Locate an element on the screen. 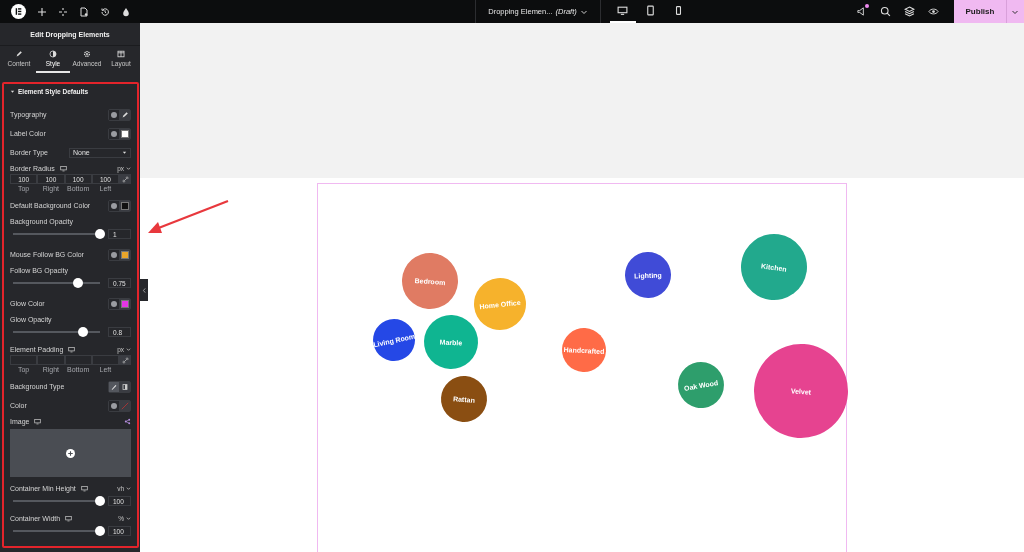 Image resolution: width=1024 pixels, height=552 pixels. search-icon is located at coordinates (885, 11).